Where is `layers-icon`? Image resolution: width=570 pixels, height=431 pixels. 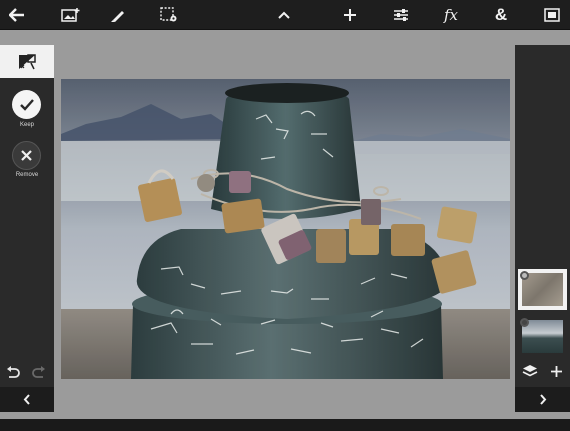
layers-icon is located at coordinates (530, 371).